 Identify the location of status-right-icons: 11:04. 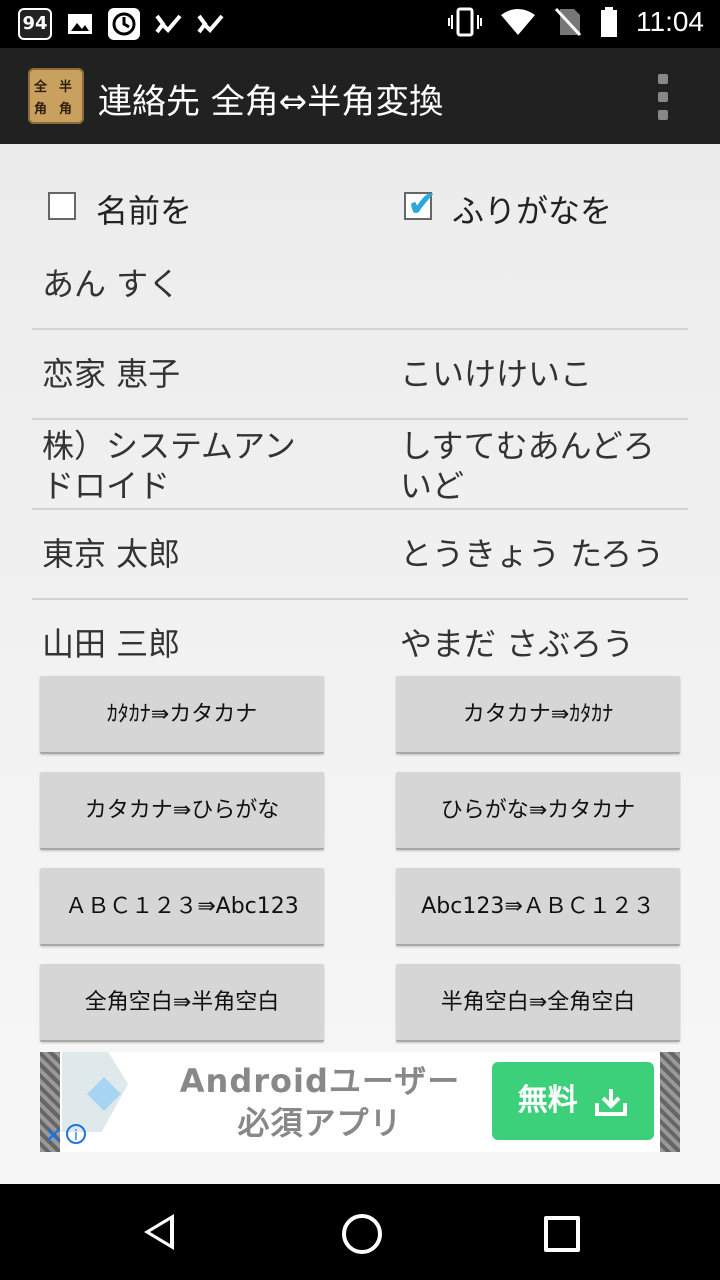
(576, 22).